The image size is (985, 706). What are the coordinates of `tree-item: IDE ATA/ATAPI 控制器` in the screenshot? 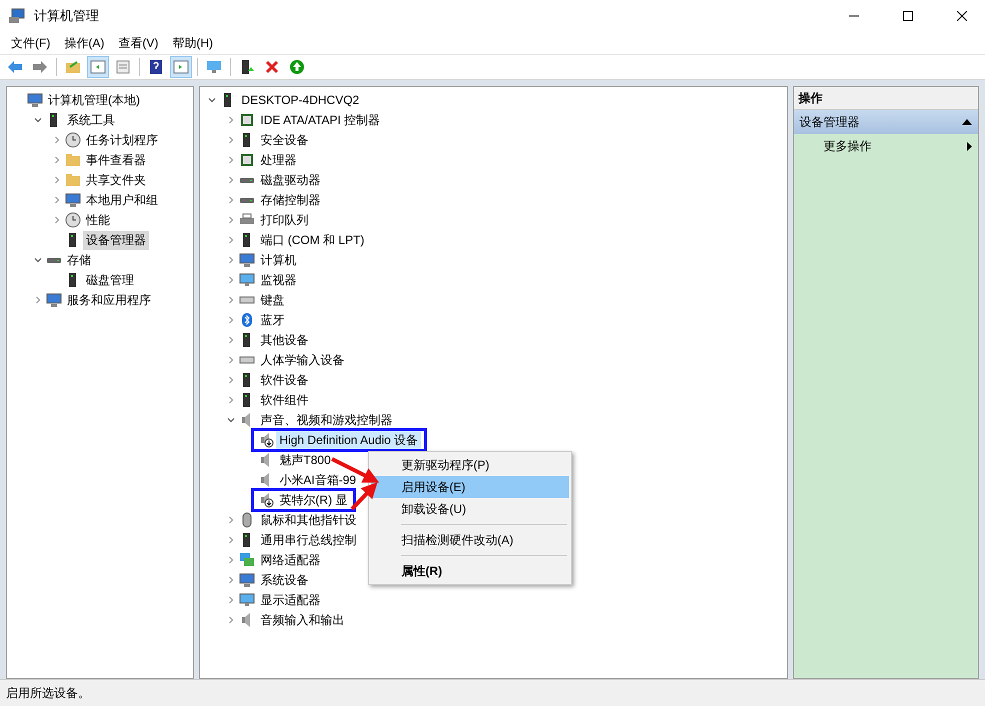 It's located at (320, 120).